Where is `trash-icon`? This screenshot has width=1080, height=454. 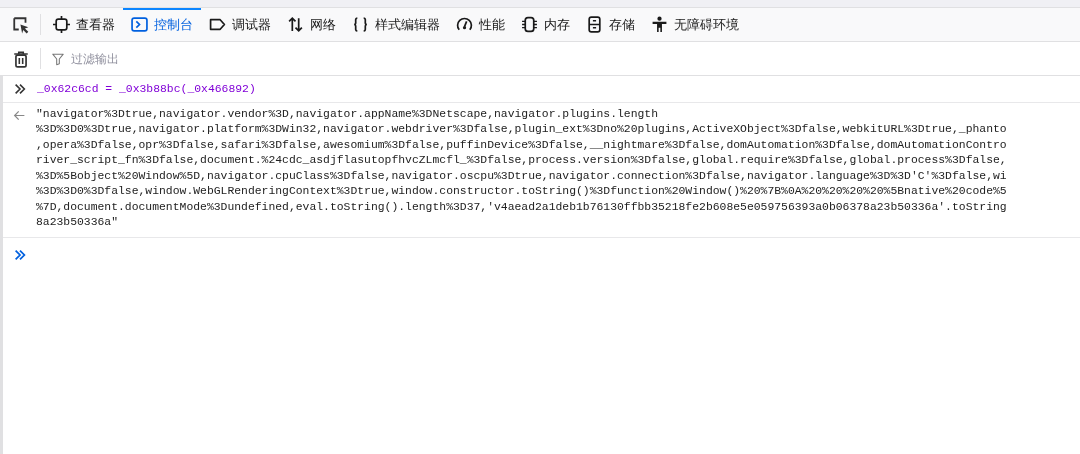
trash-icon is located at coordinates (21, 58).